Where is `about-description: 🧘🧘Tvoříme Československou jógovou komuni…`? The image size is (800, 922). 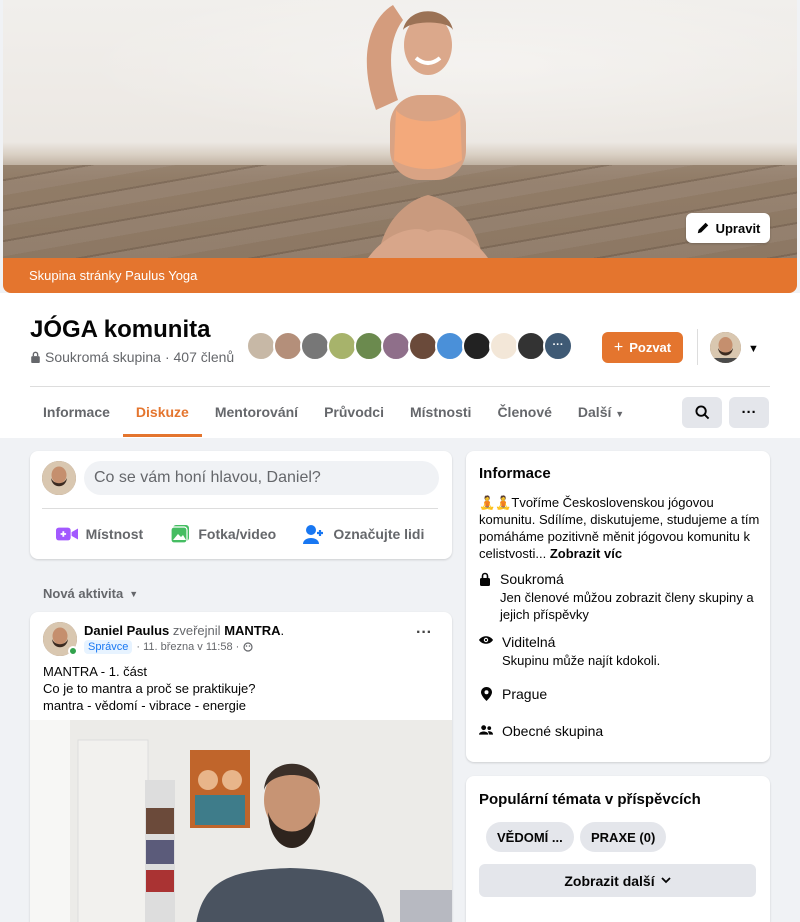 about-description: 🧘🧘Tvoříme Československou jógovou komuni… is located at coordinates (621, 528).